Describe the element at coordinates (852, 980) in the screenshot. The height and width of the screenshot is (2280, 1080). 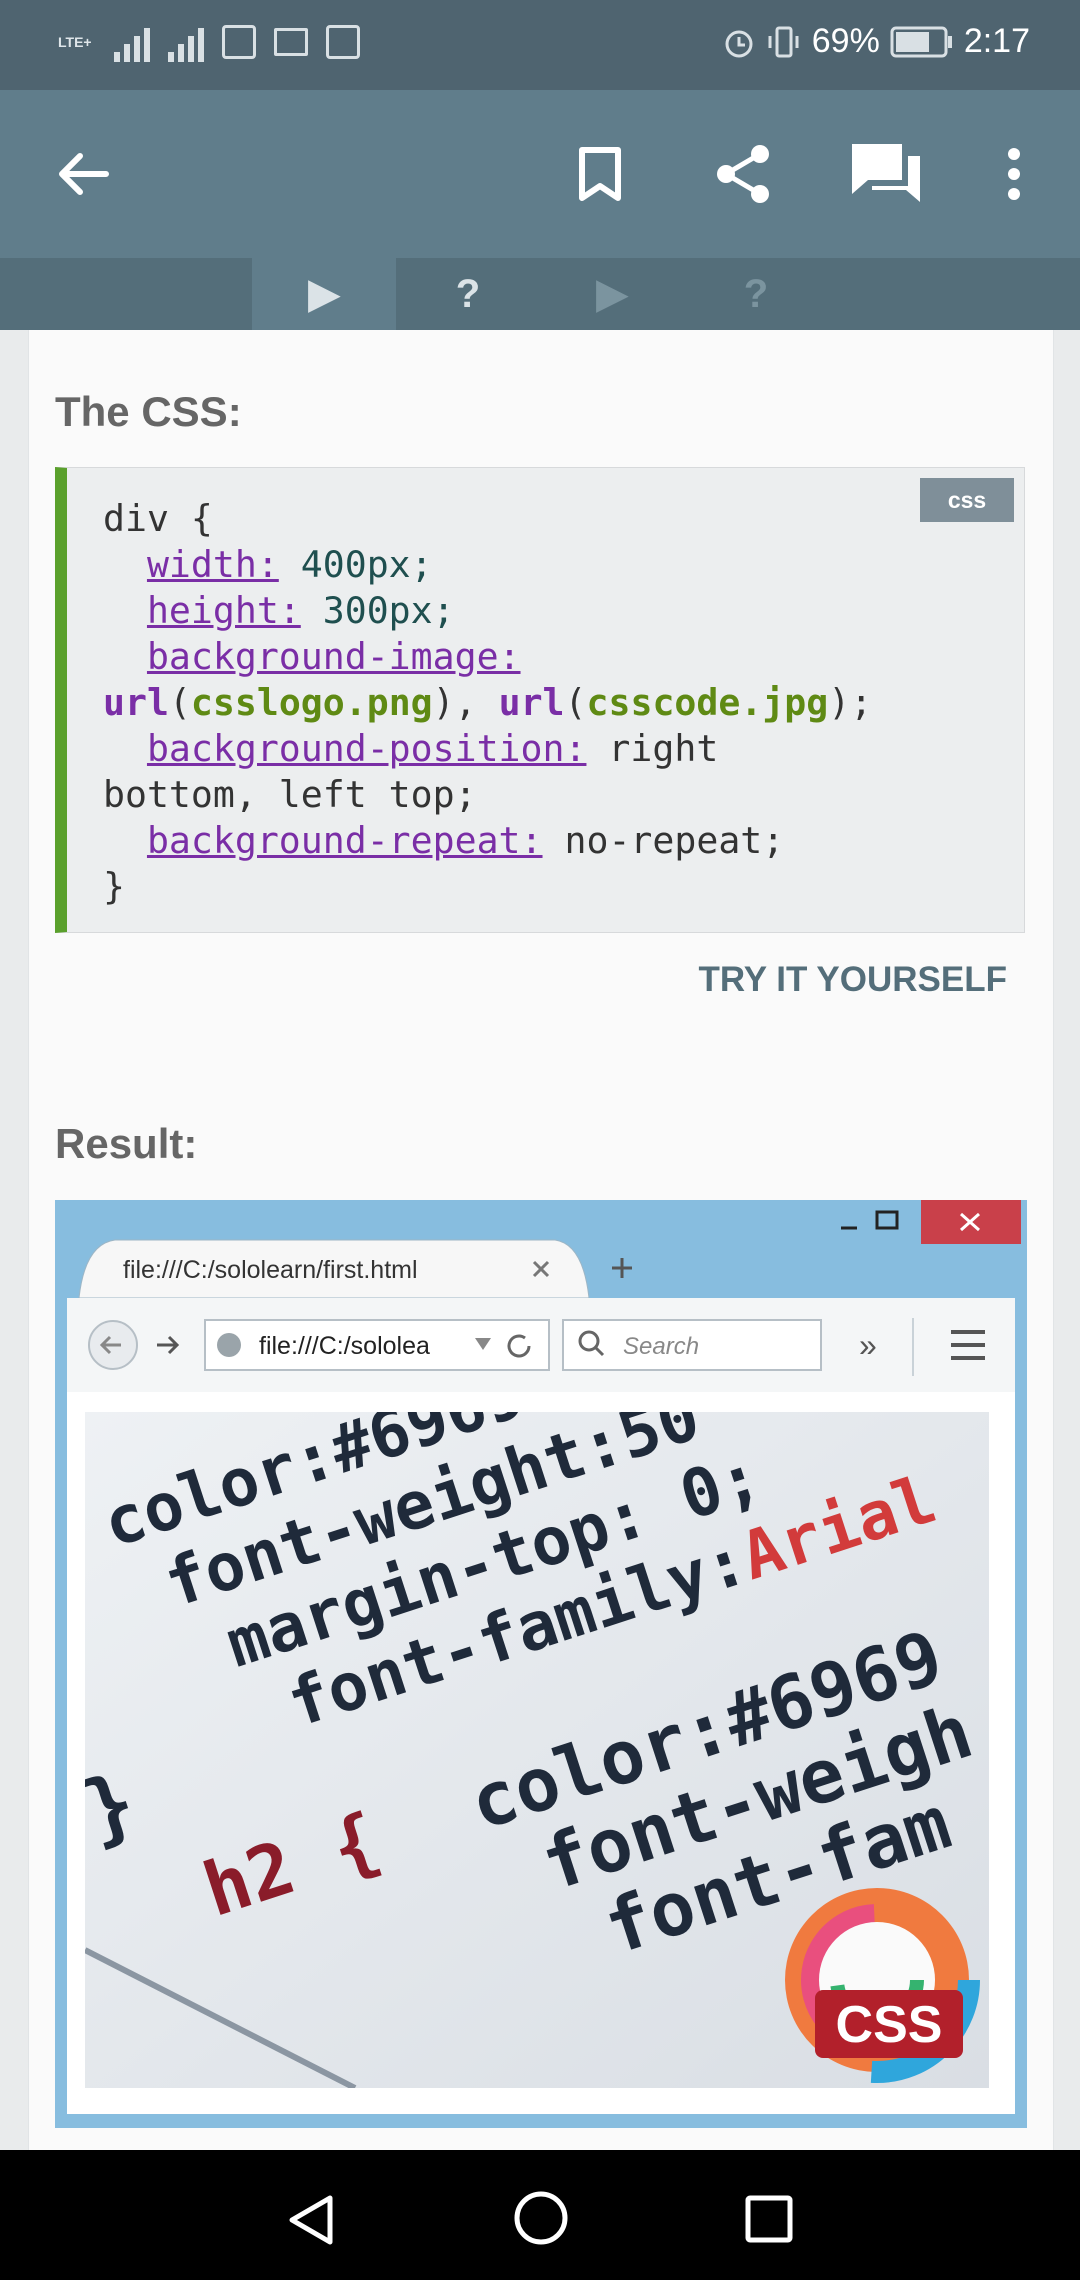
I see `try-it-yourself-button: TRY IT YOURSELF` at that location.